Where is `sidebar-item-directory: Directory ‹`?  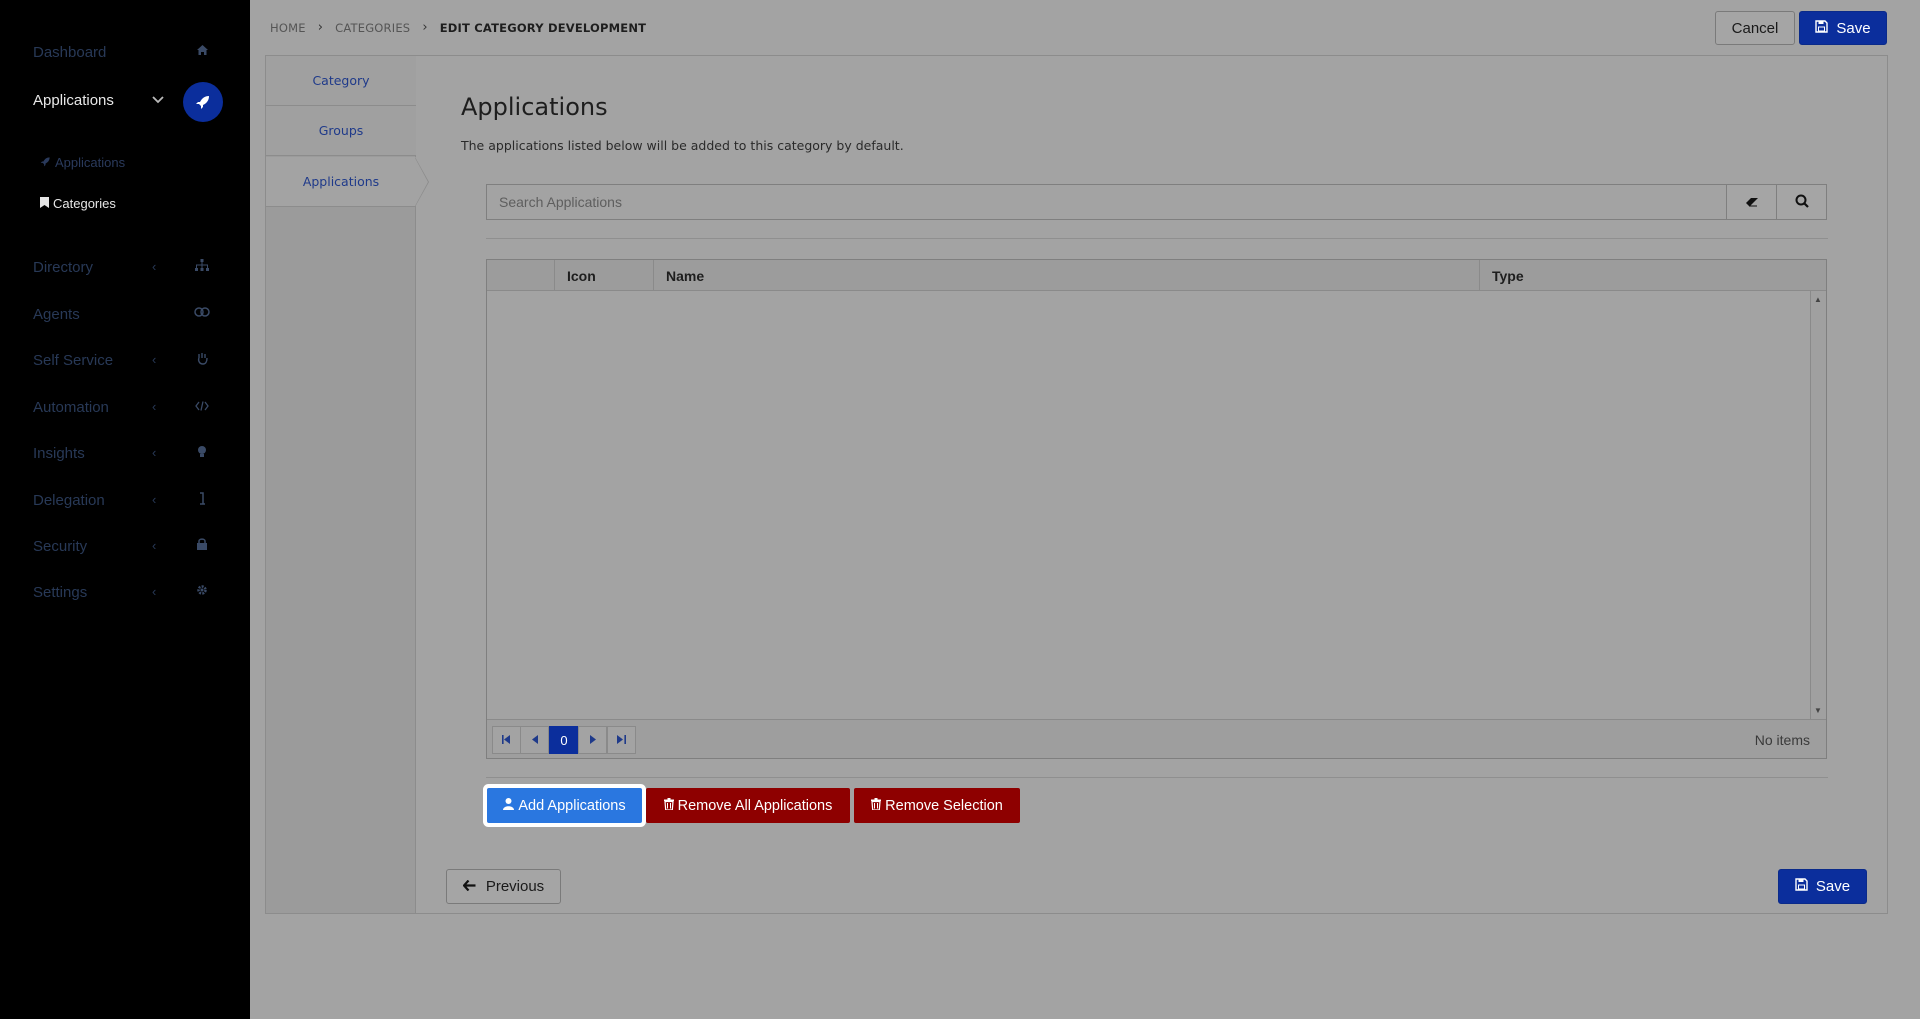 sidebar-item-directory: Directory ‹ is located at coordinates (125, 267).